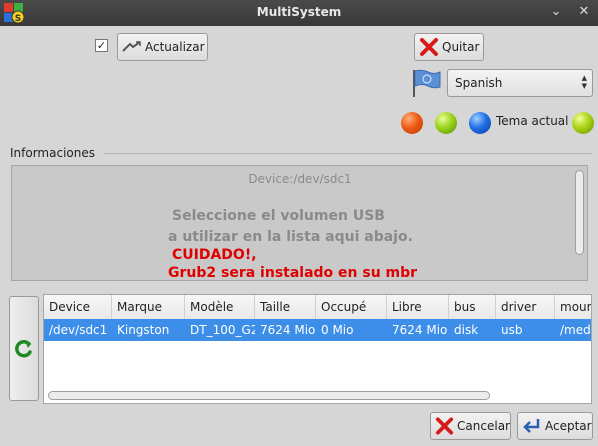  Describe the element at coordinates (512, 330) in the screenshot. I see `table-cell: usb` at that location.